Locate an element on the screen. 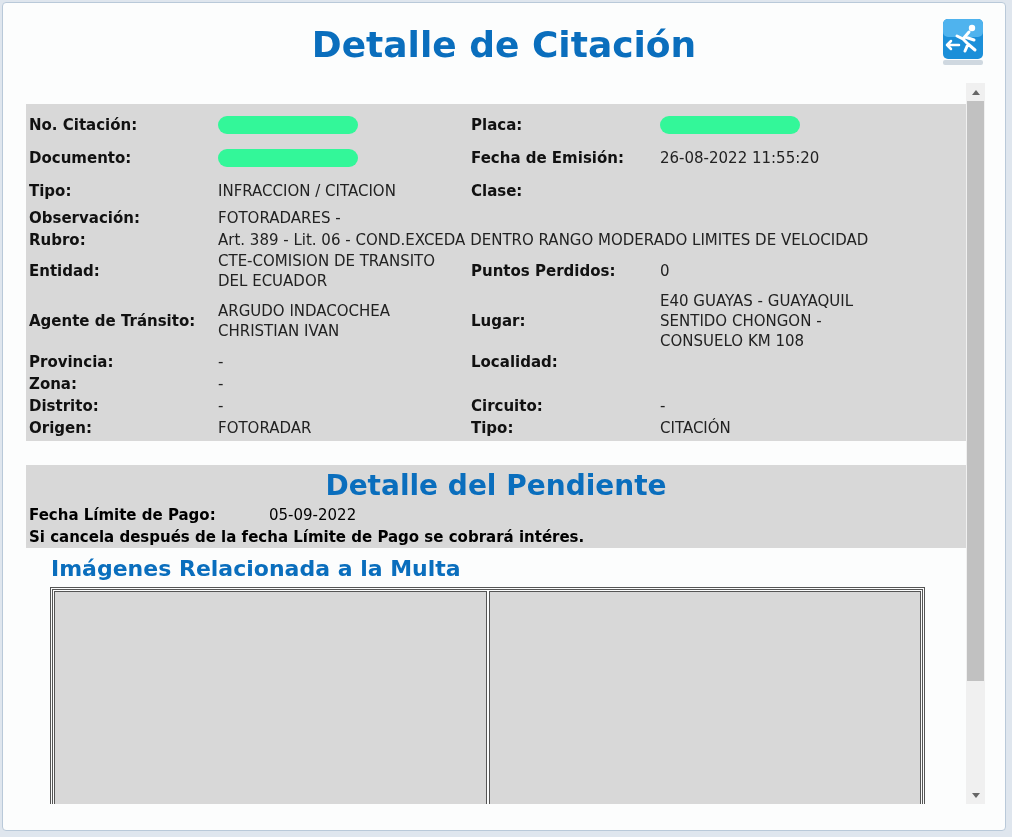 The width and height of the screenshot is (1012, 837). field-value: E40 GUAYAS - GUAYAQUIL SENTIDO CHONGON - CONSUELO KM 108 is located at coordinates (757, 321).